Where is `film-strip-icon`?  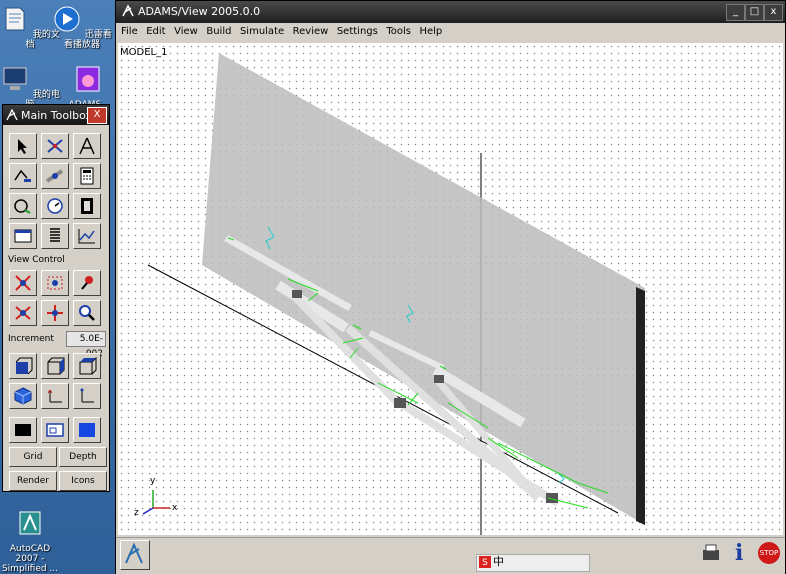 film-strip-icon is located at coordinates (87, 206).